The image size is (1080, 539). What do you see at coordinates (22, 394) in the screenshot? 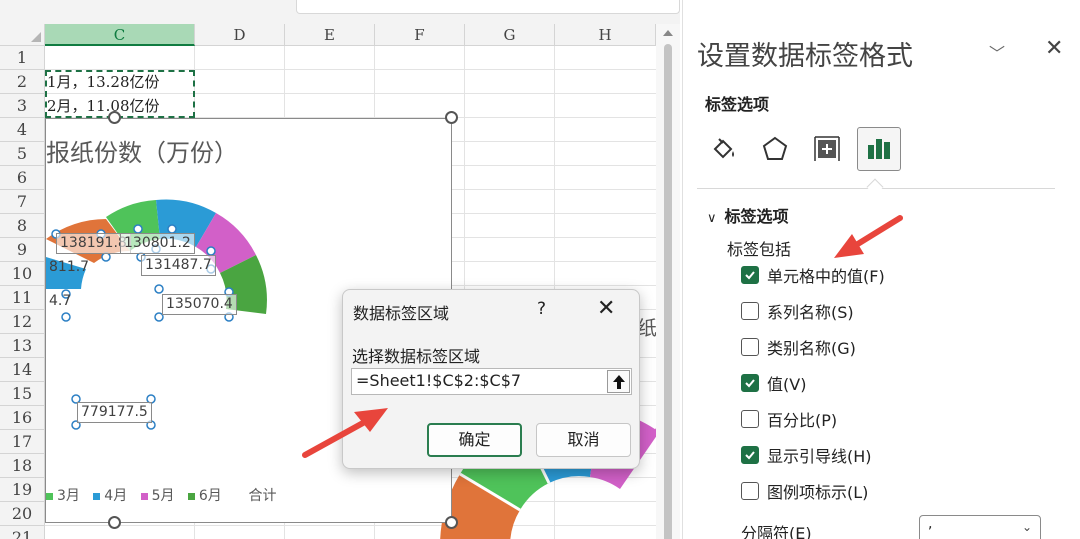
I see `row-header: 15` at bounding box center [22, 394].